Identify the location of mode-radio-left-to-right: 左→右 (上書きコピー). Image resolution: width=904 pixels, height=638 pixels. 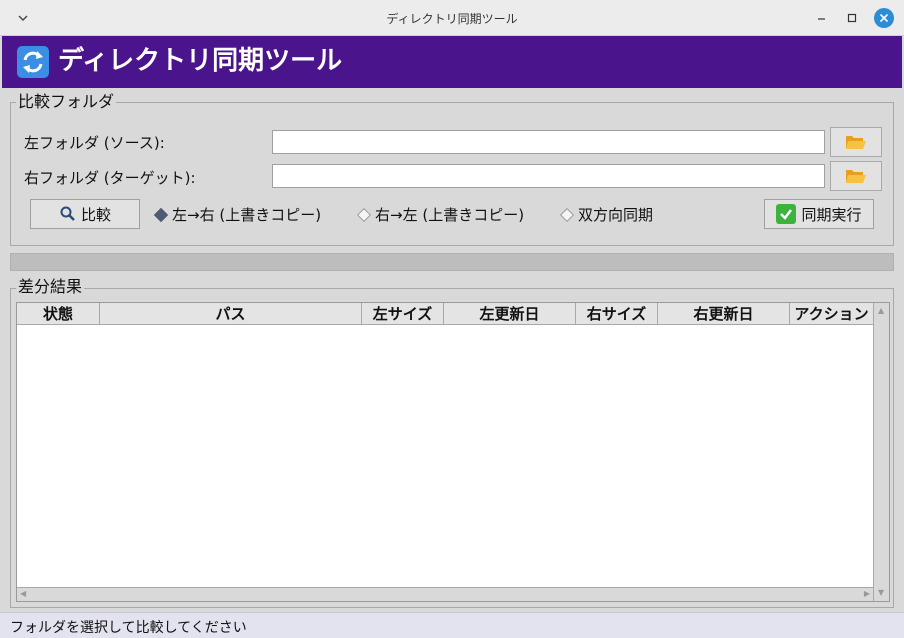
(237, 214).